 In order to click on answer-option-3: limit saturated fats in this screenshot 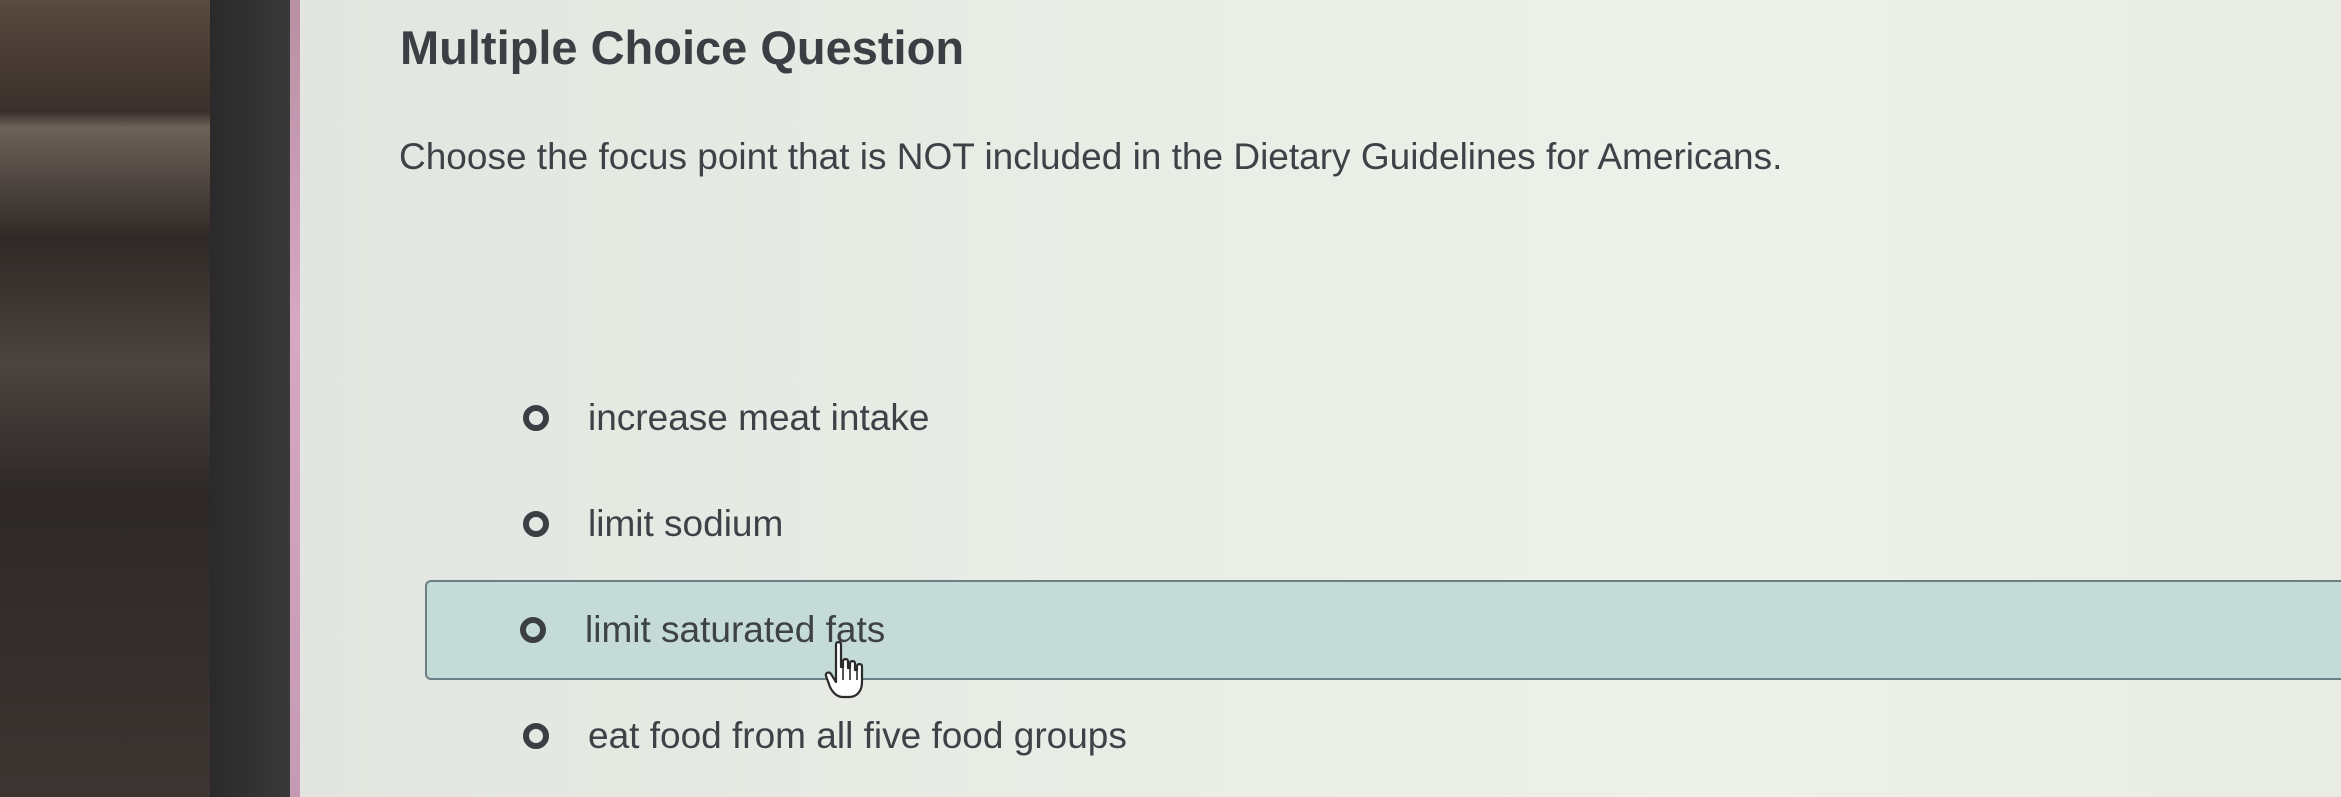, I will do `click(1383, 630)`.